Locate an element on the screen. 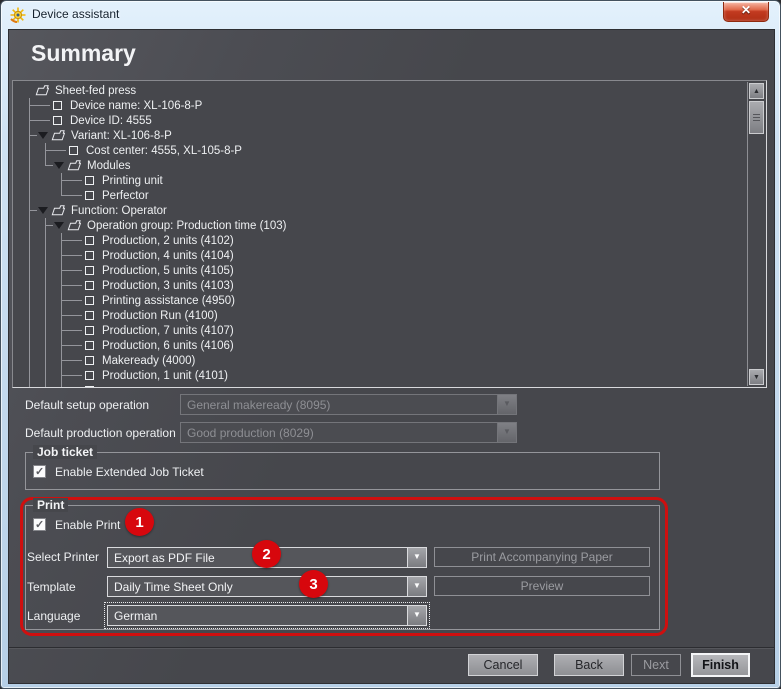 The width and height of the screenshot is (781, 689). tree-item: Printing unit is located at coordinates (380, 180).